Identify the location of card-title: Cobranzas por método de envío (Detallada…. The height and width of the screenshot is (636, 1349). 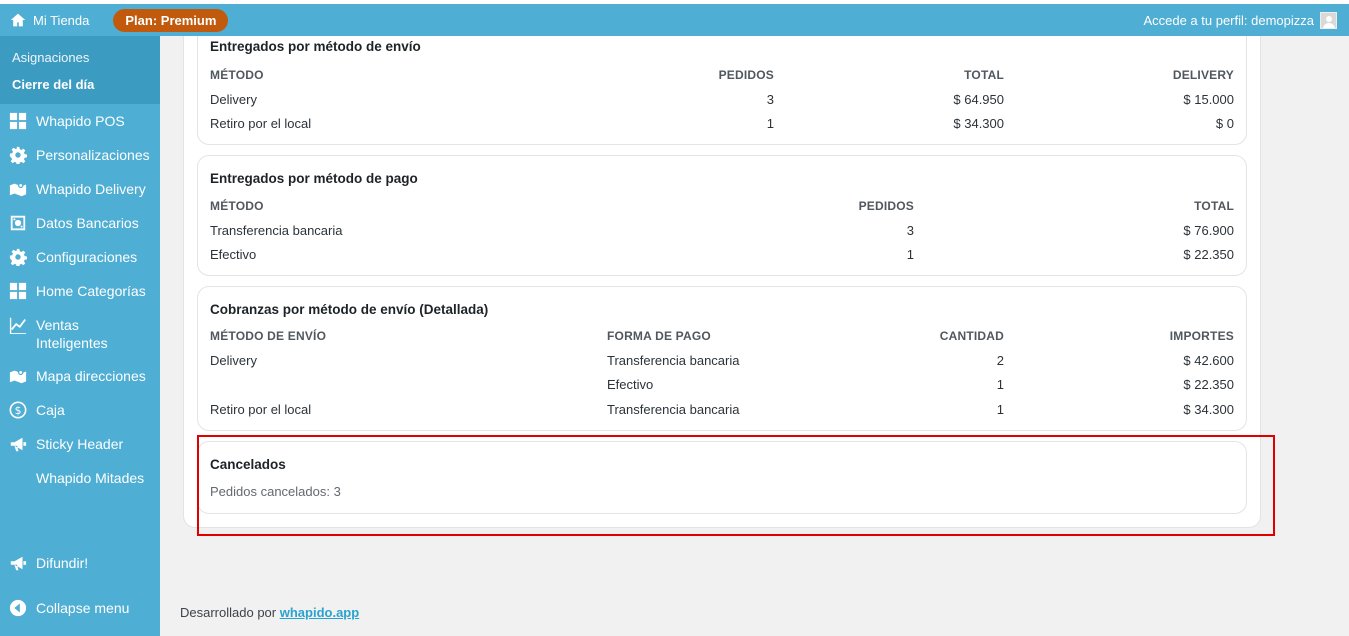
(349, 309).